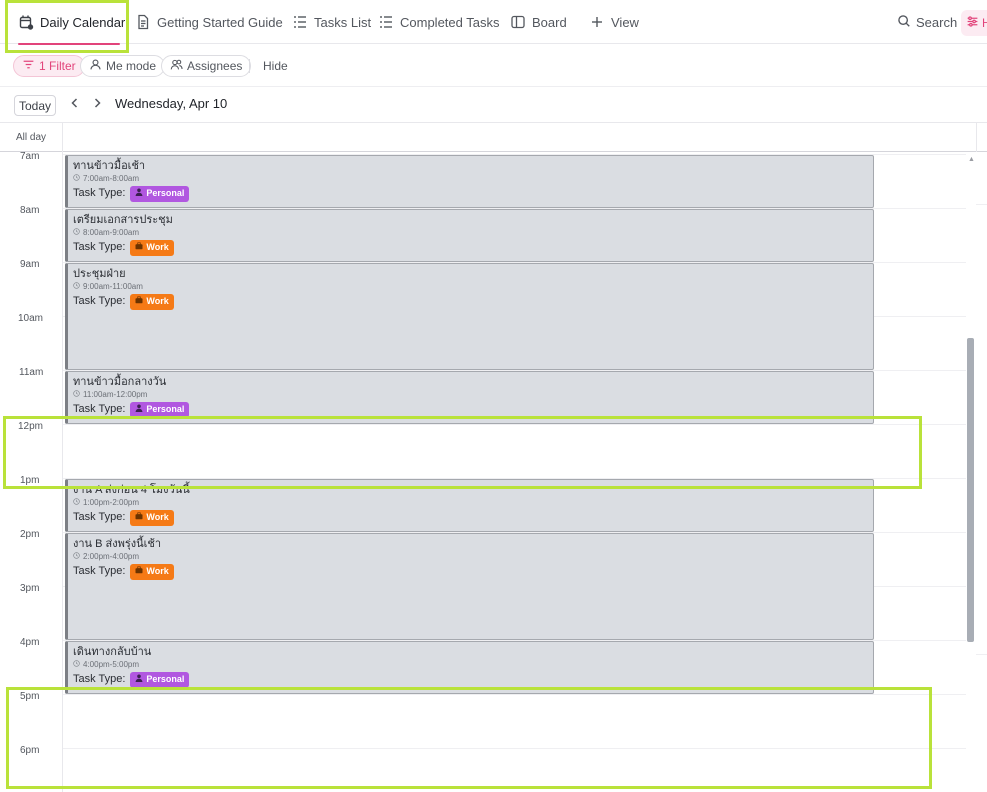 This screenshot has width=987, height=792. I want to click on hour-label: 5pm, so click(30, 696).